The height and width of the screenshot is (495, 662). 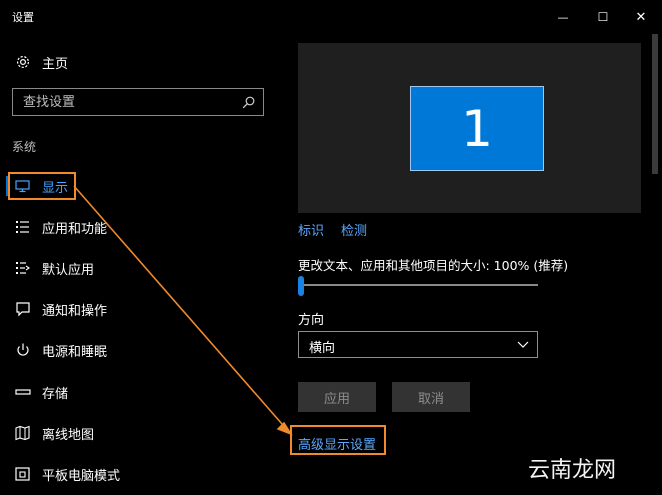 I want to click on scale-label: 更改文本、应用和其他项目的大小: 100% (推荐), so click(x=433, y=265).